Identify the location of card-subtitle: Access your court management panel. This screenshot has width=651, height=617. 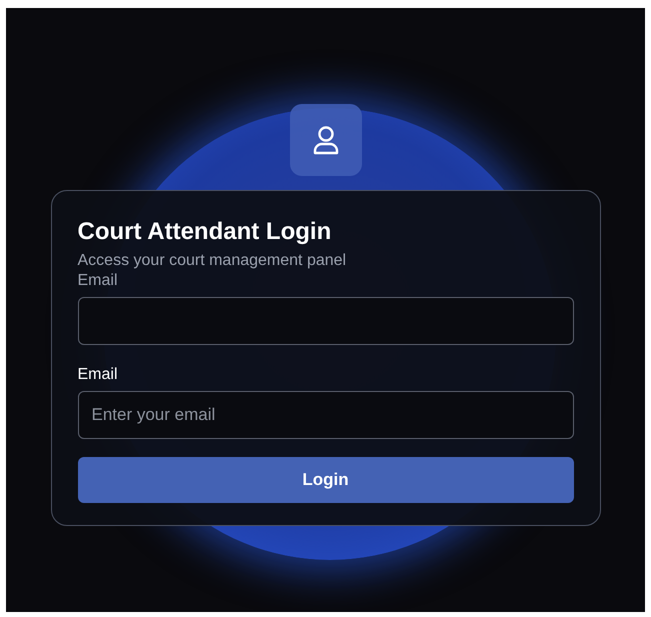
(213, 261).